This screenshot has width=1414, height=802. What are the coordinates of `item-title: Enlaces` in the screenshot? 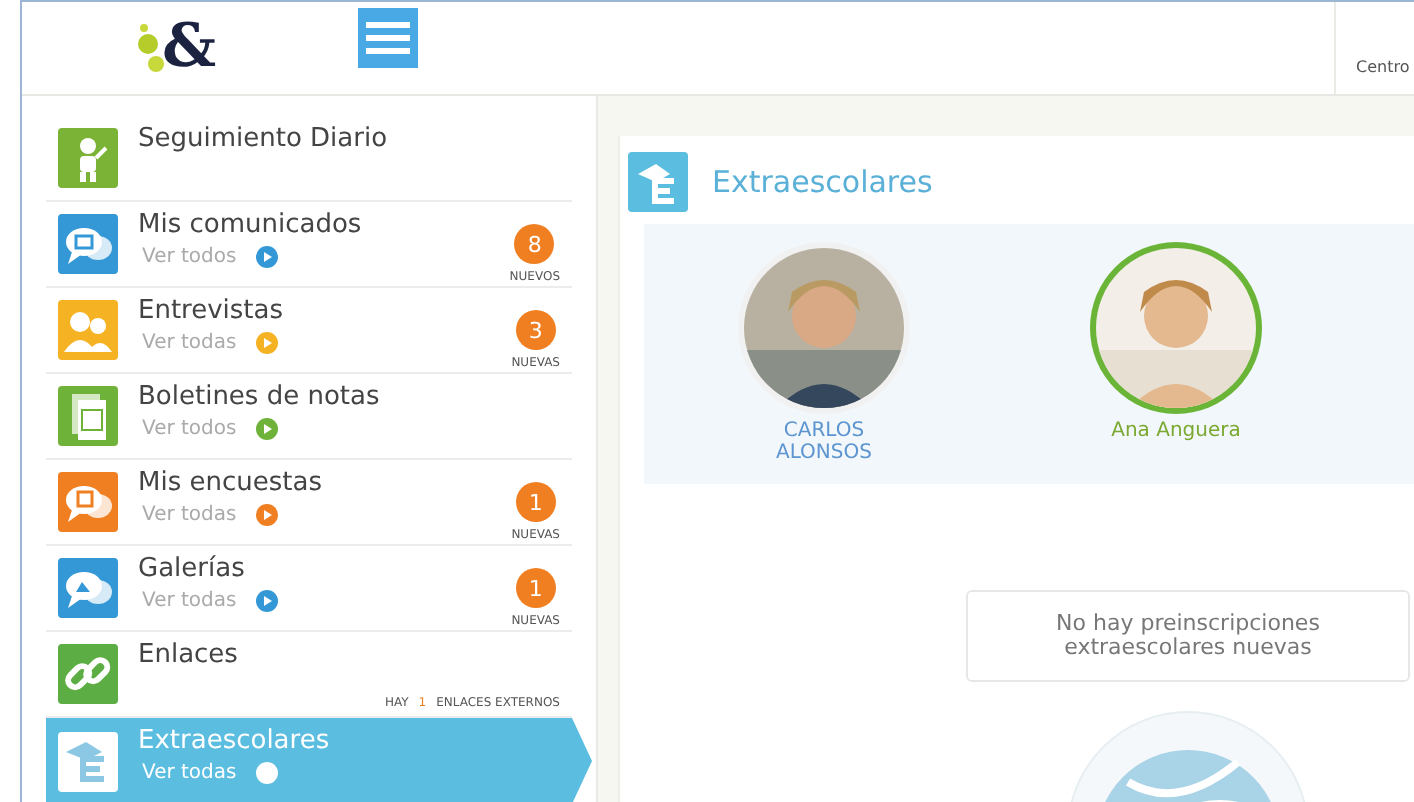 It's located at (189, 655).